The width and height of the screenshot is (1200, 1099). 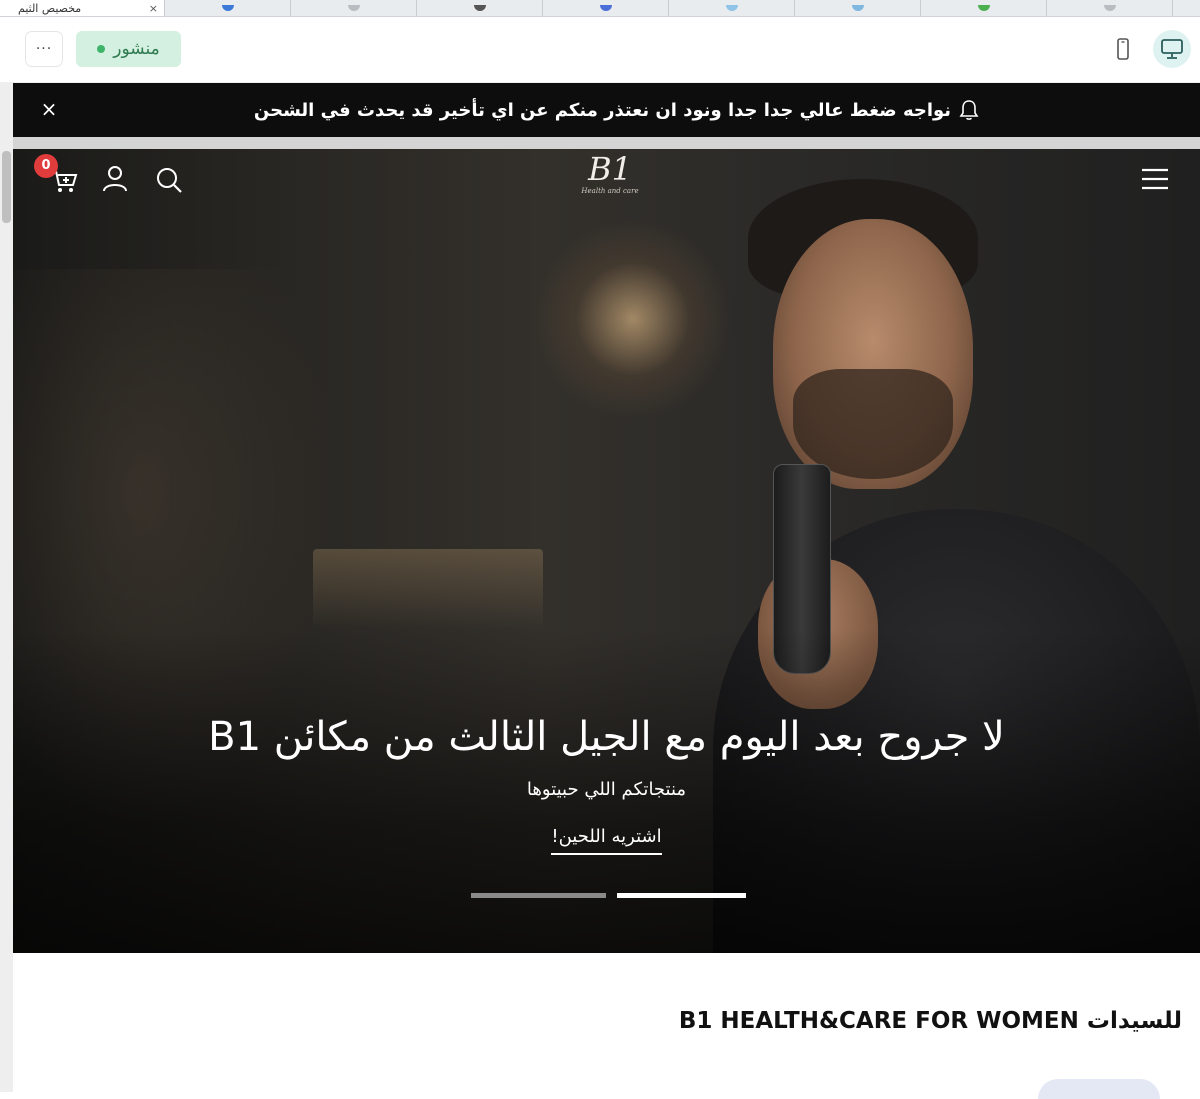 I want to click on browser-tab-active: مخصيص الثيم ×, so click(x=82, y=8).